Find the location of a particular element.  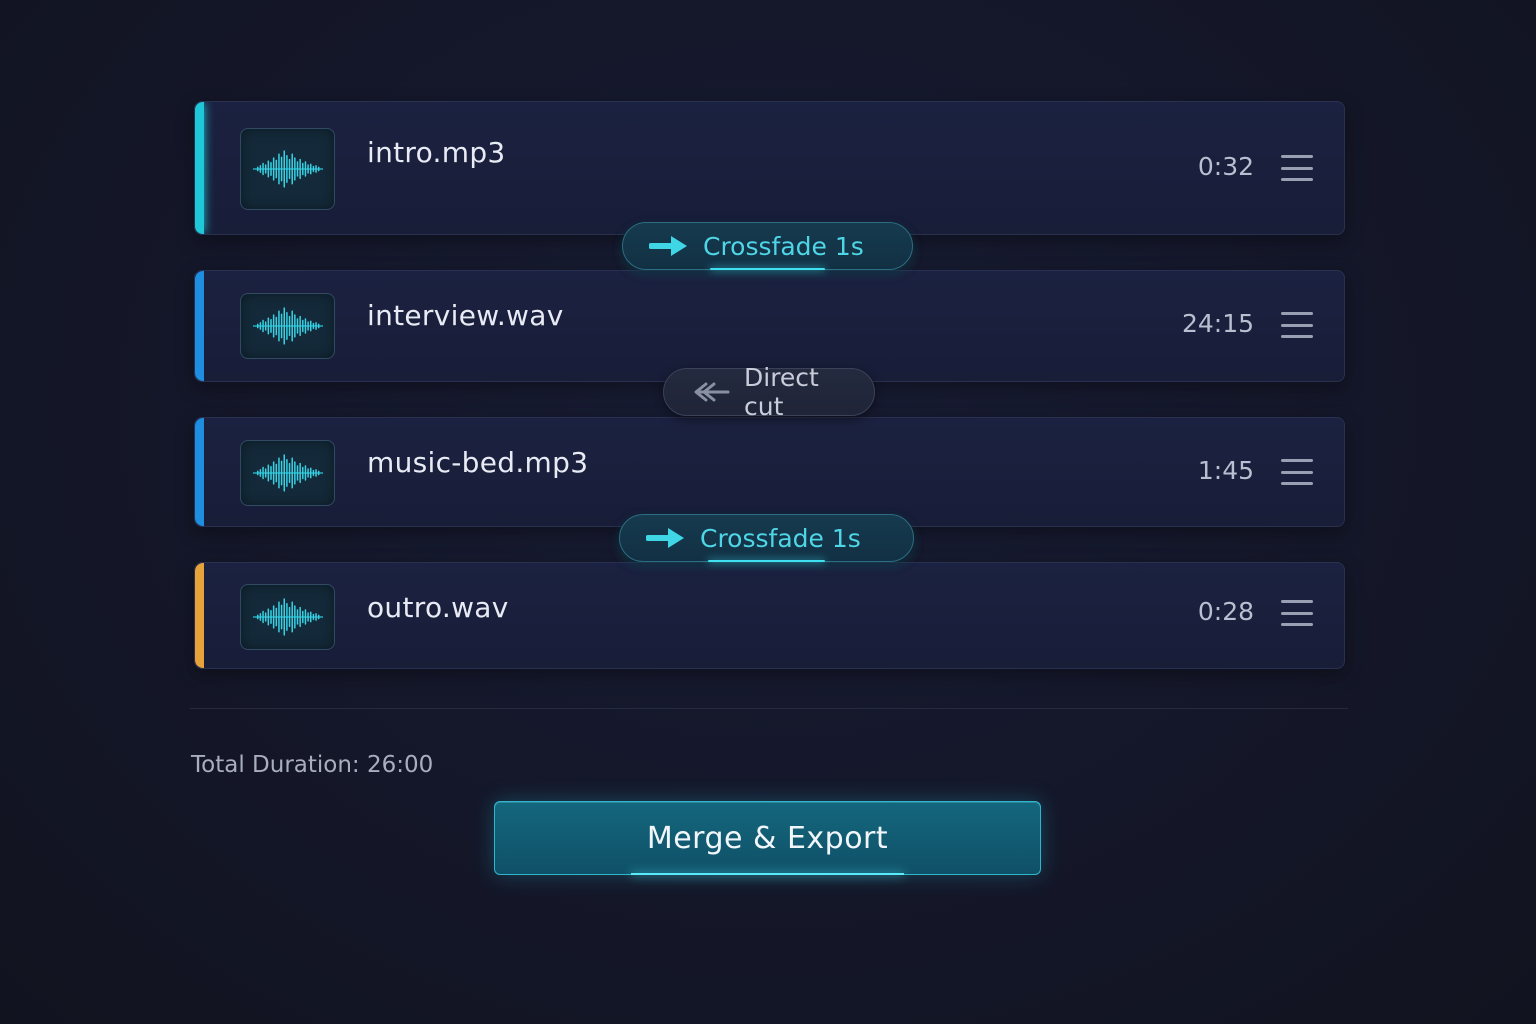

track-filename: music-bed.mp3 is located at coordinates (478, 462).